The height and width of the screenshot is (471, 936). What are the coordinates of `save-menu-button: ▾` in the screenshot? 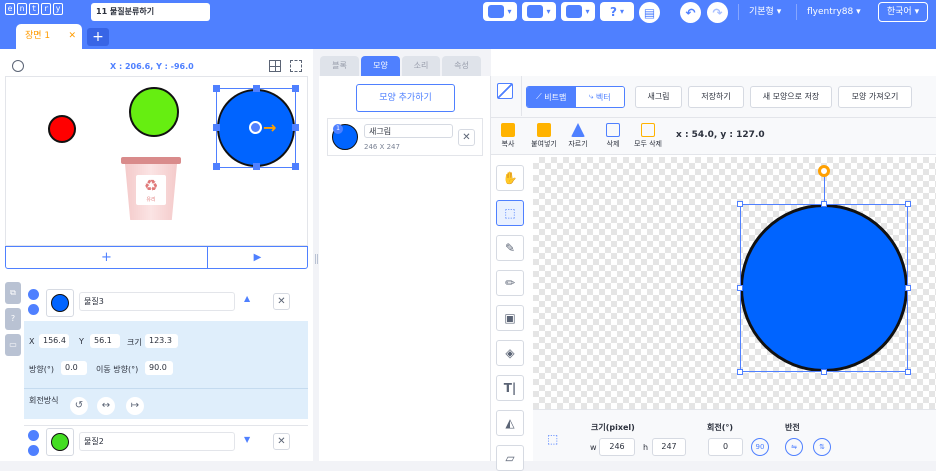 It's located at (578, 11).